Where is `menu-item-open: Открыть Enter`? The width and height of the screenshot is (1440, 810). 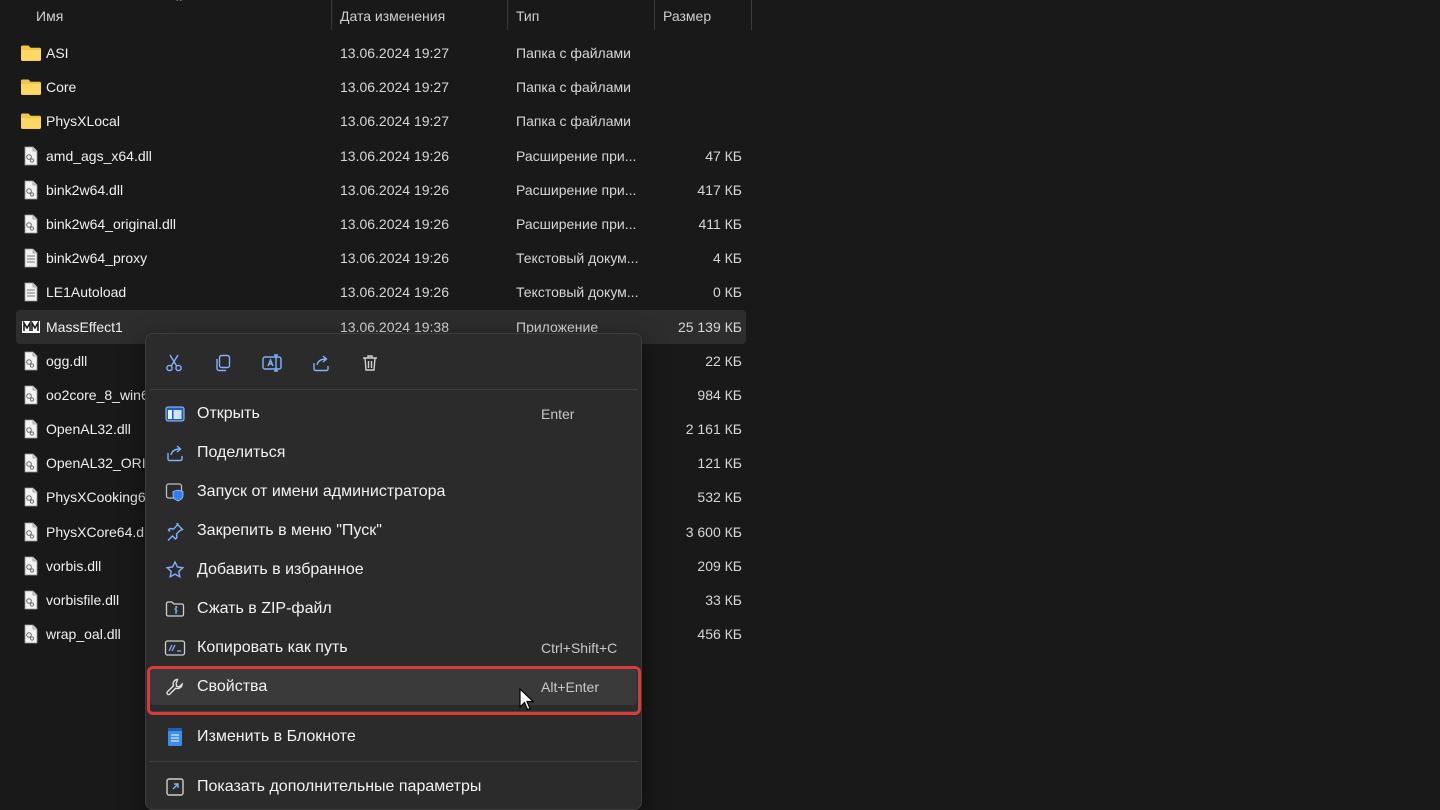 menu-item-open: Открыть Enter is located at coordinates (393, 414).